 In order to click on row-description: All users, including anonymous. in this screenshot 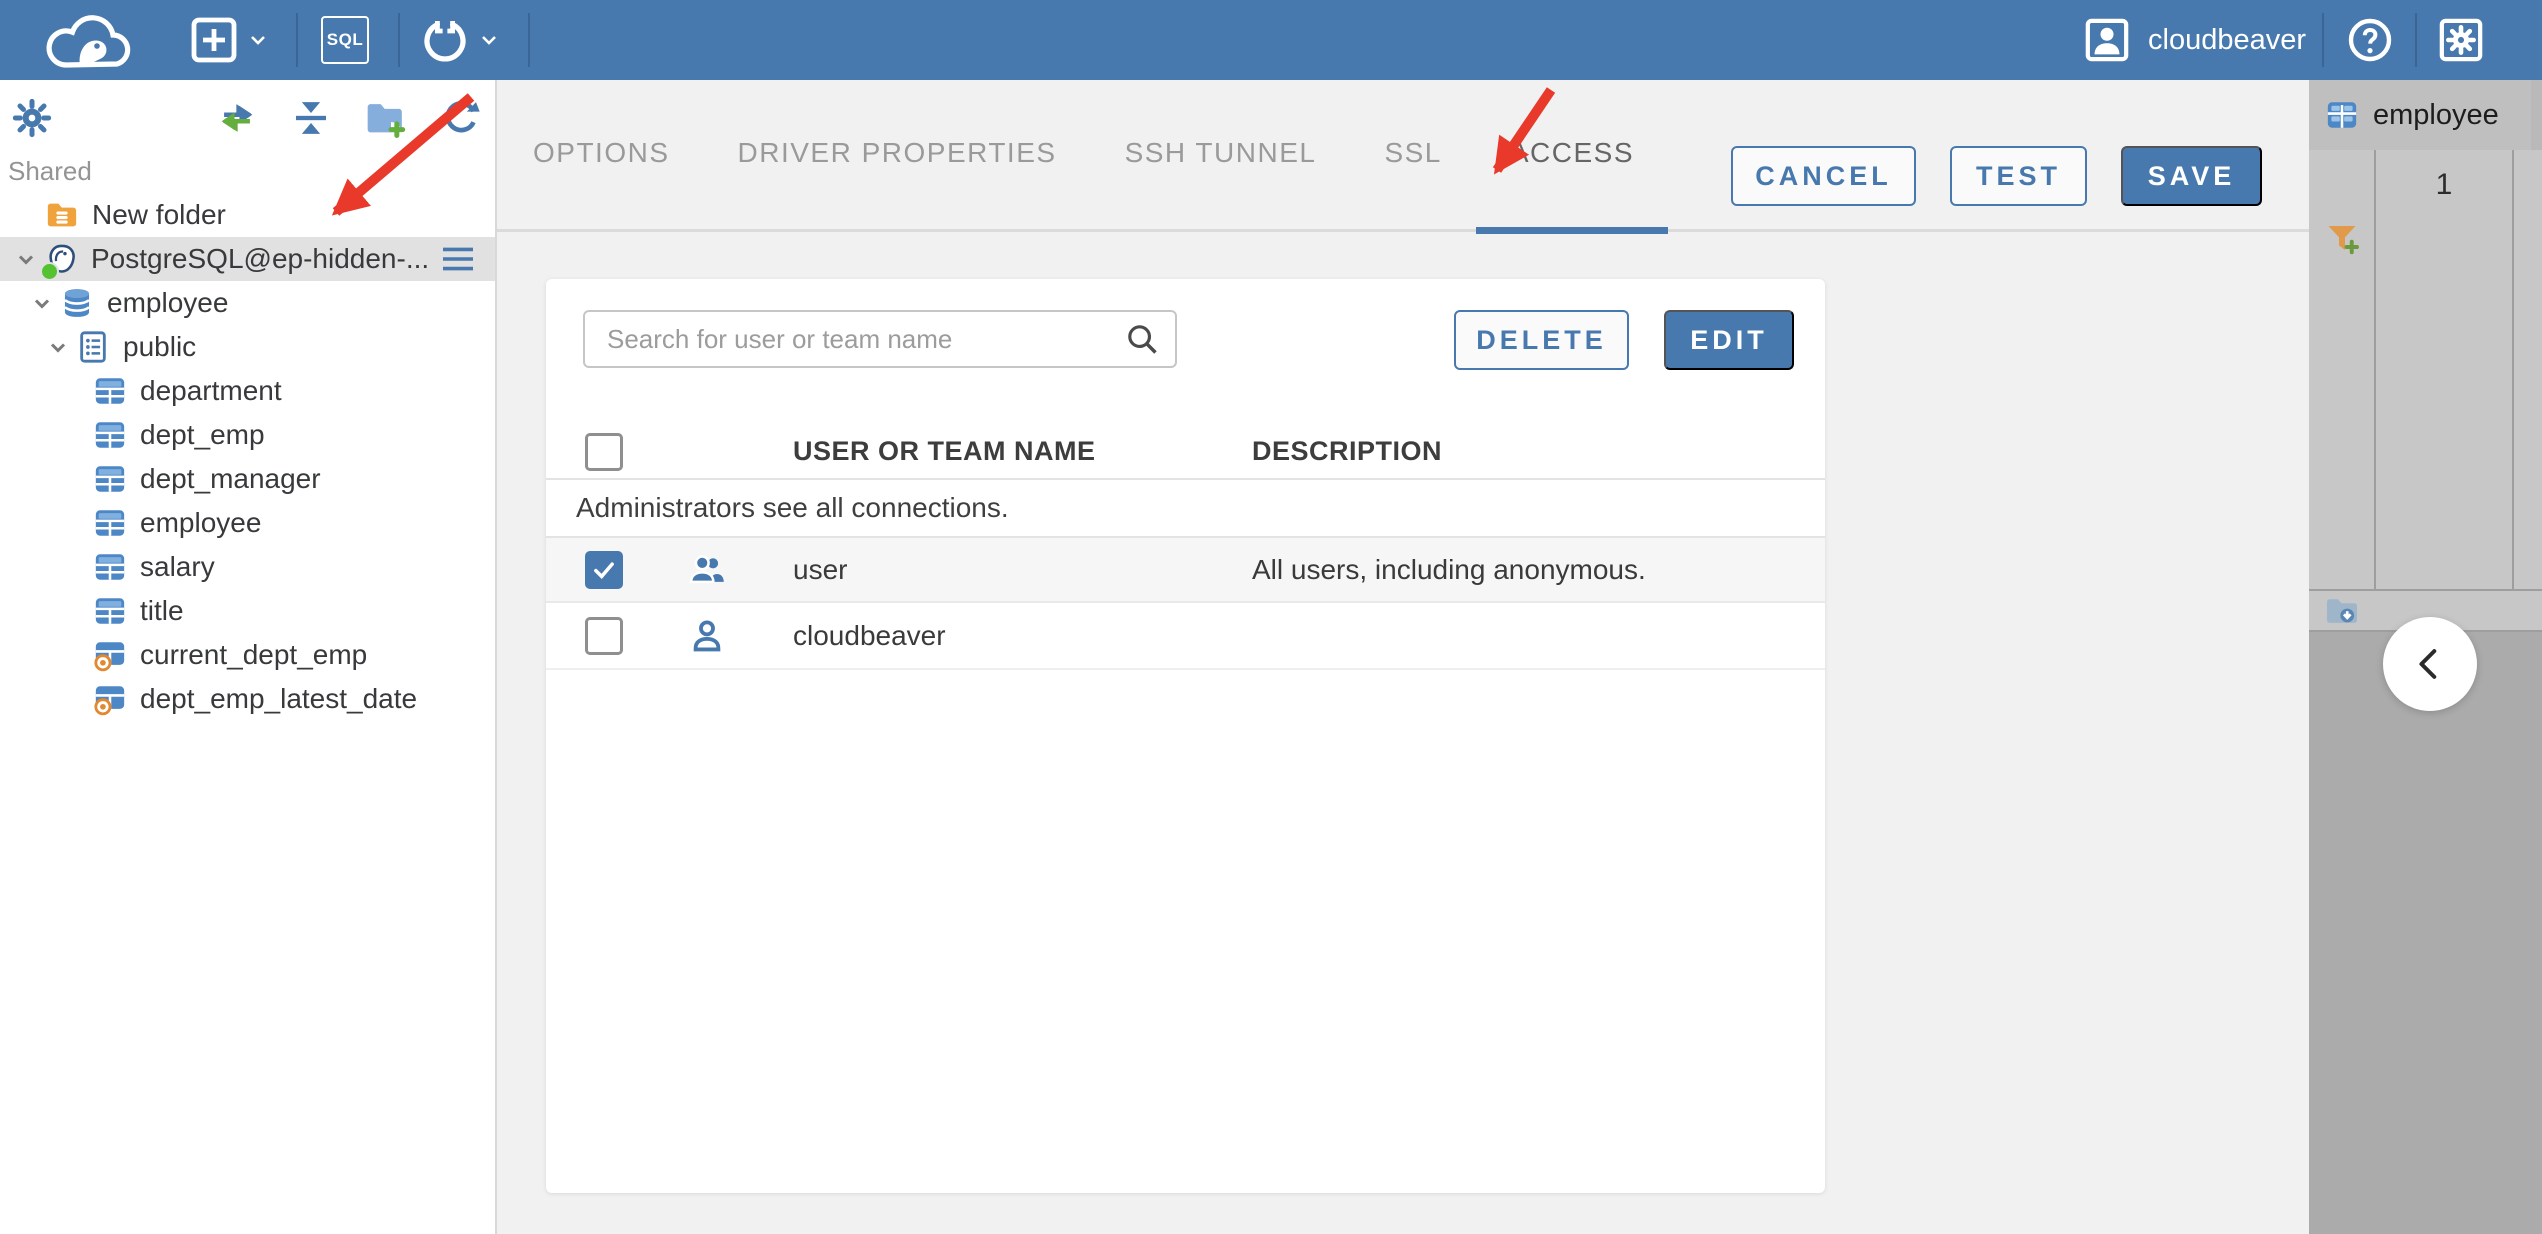, I will do `click(1449, 569)`.